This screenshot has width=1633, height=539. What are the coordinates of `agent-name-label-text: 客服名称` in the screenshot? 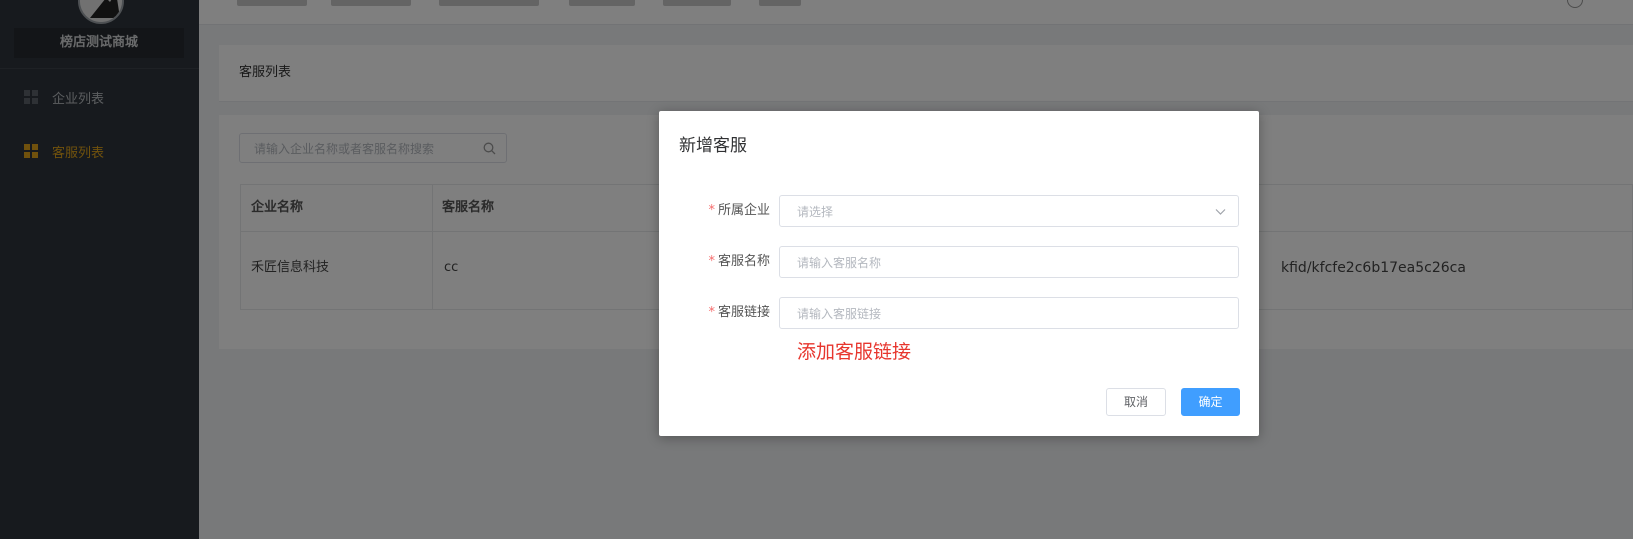 It's located at (743, 261).